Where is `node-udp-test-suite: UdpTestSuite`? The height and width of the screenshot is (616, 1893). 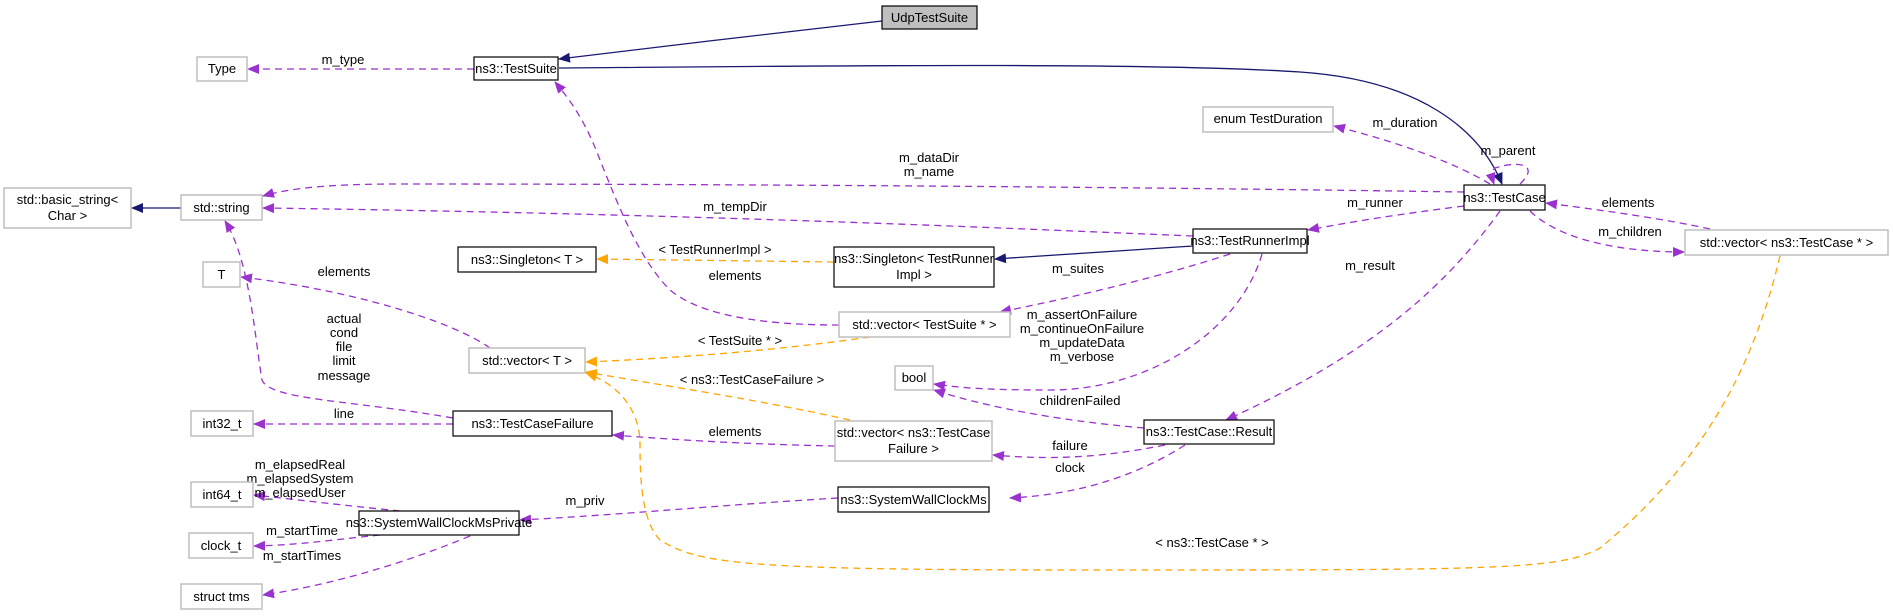
node-udp-test-suite: UdpTestSuite is located at coordinates (929, 17).